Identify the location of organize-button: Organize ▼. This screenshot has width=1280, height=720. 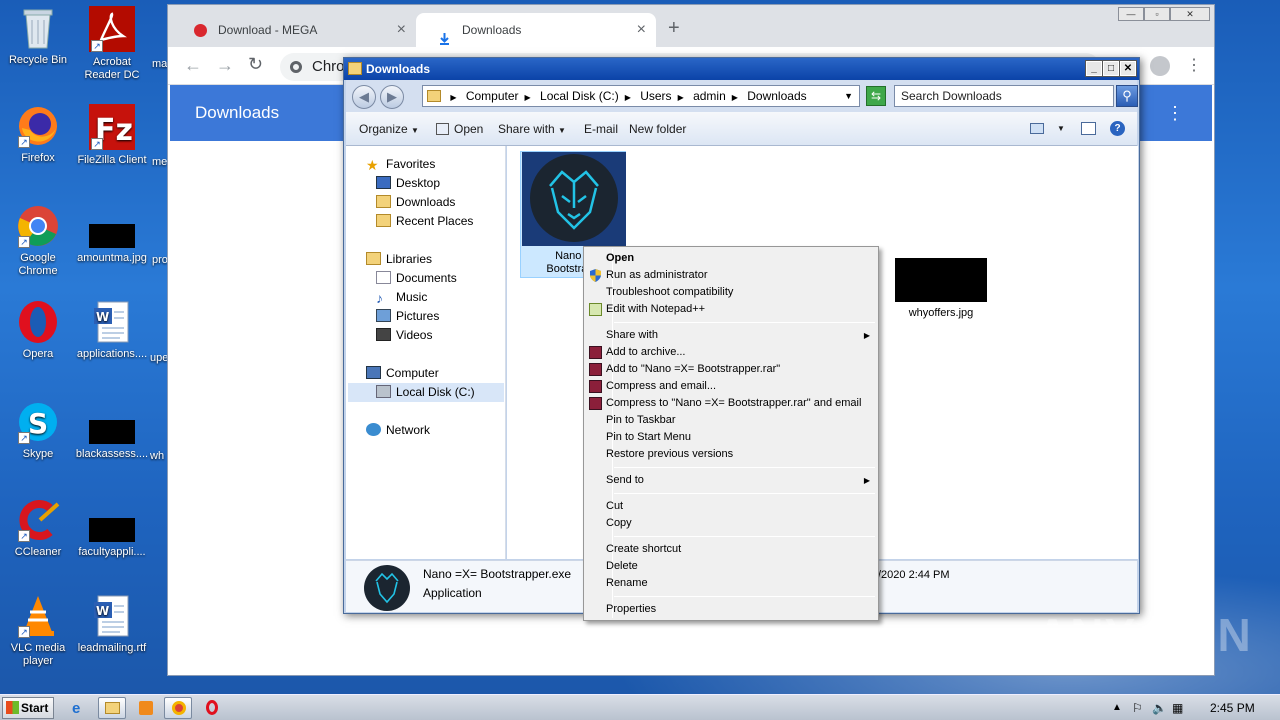
(389, 130).